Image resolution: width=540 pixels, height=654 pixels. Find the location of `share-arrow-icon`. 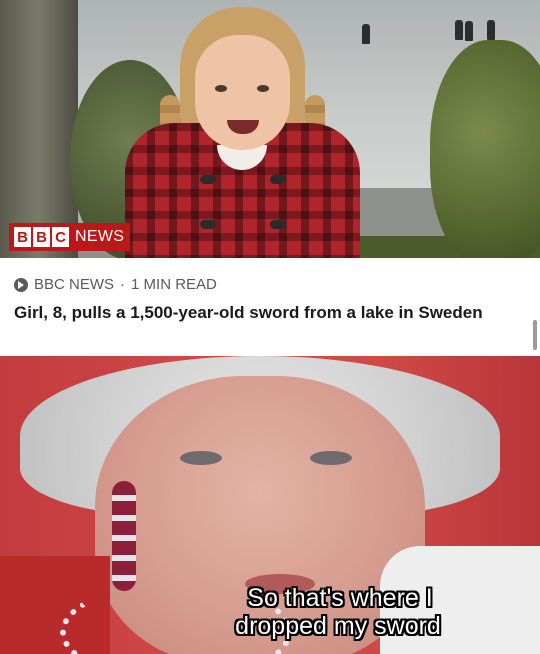

share-arrow-icon is located at coordinates (21, 284).